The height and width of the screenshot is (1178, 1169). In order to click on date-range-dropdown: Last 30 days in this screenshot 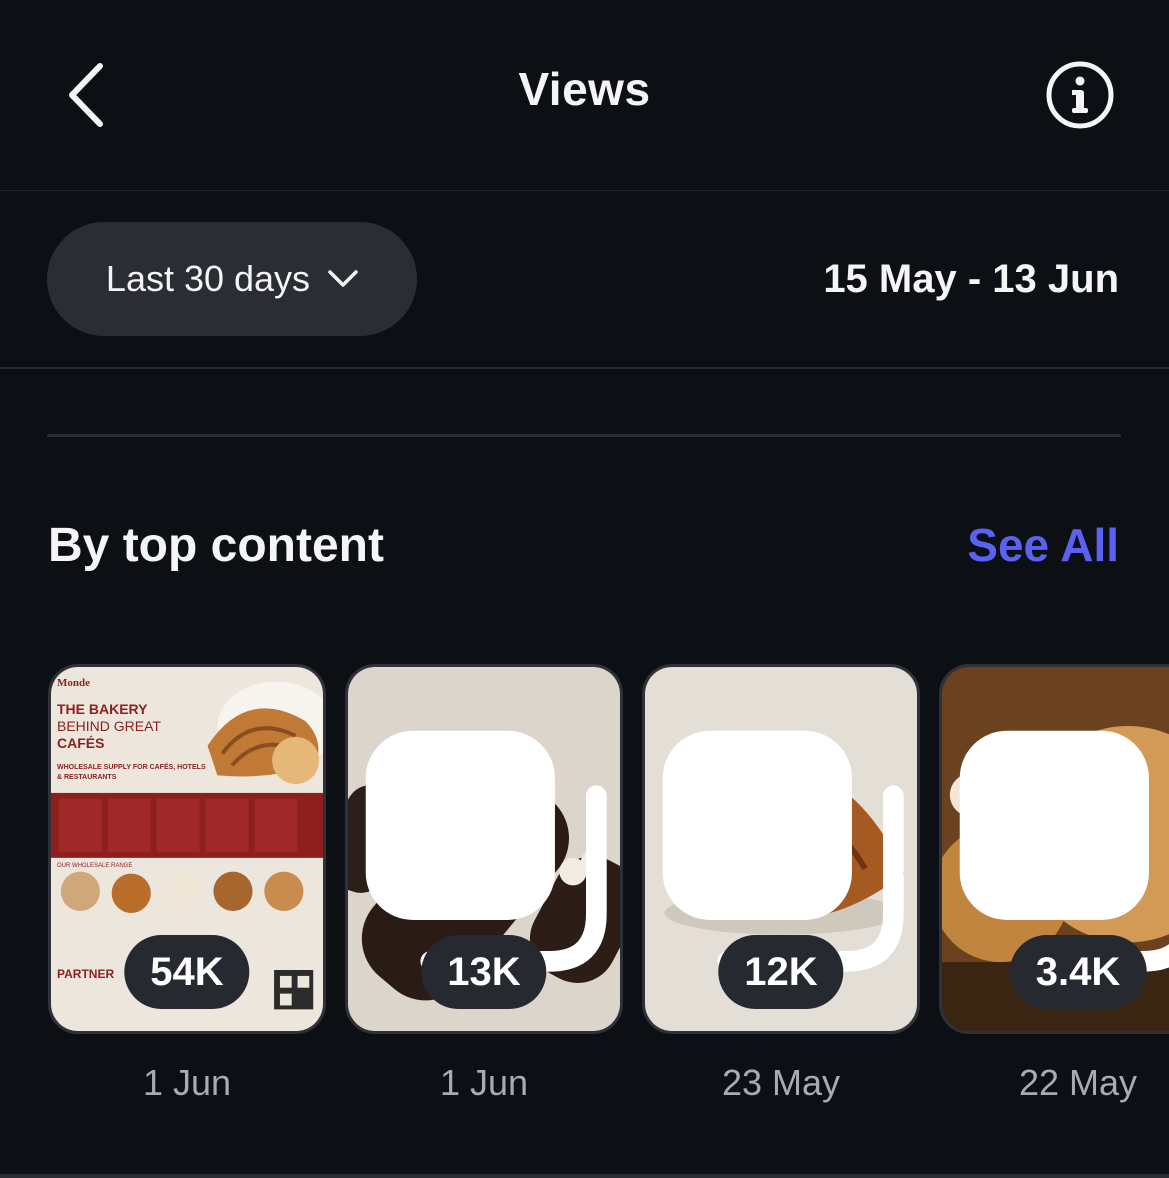, I will do `click(232, 279)`.